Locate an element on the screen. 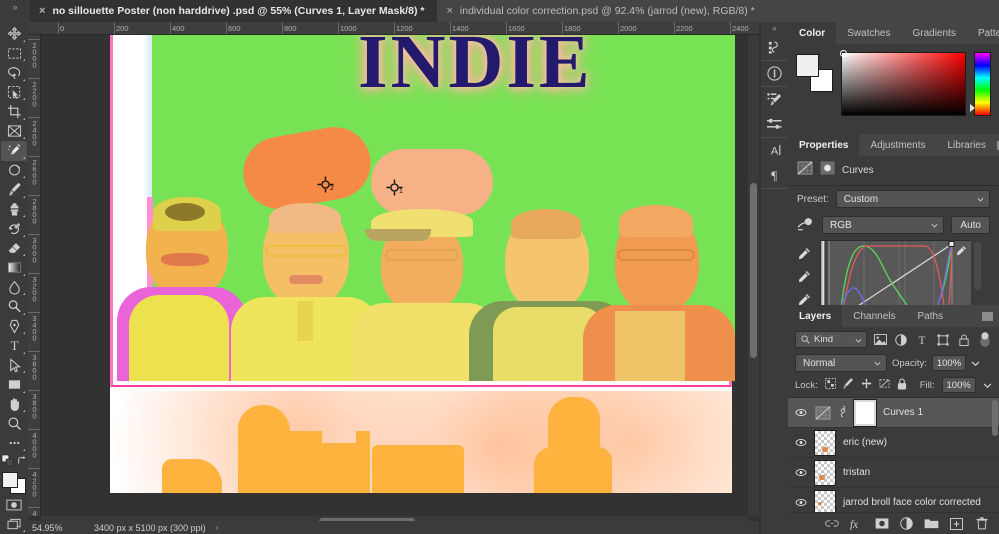 The image size is (999, 534). frame-tool is located at coordinates (14, 132).